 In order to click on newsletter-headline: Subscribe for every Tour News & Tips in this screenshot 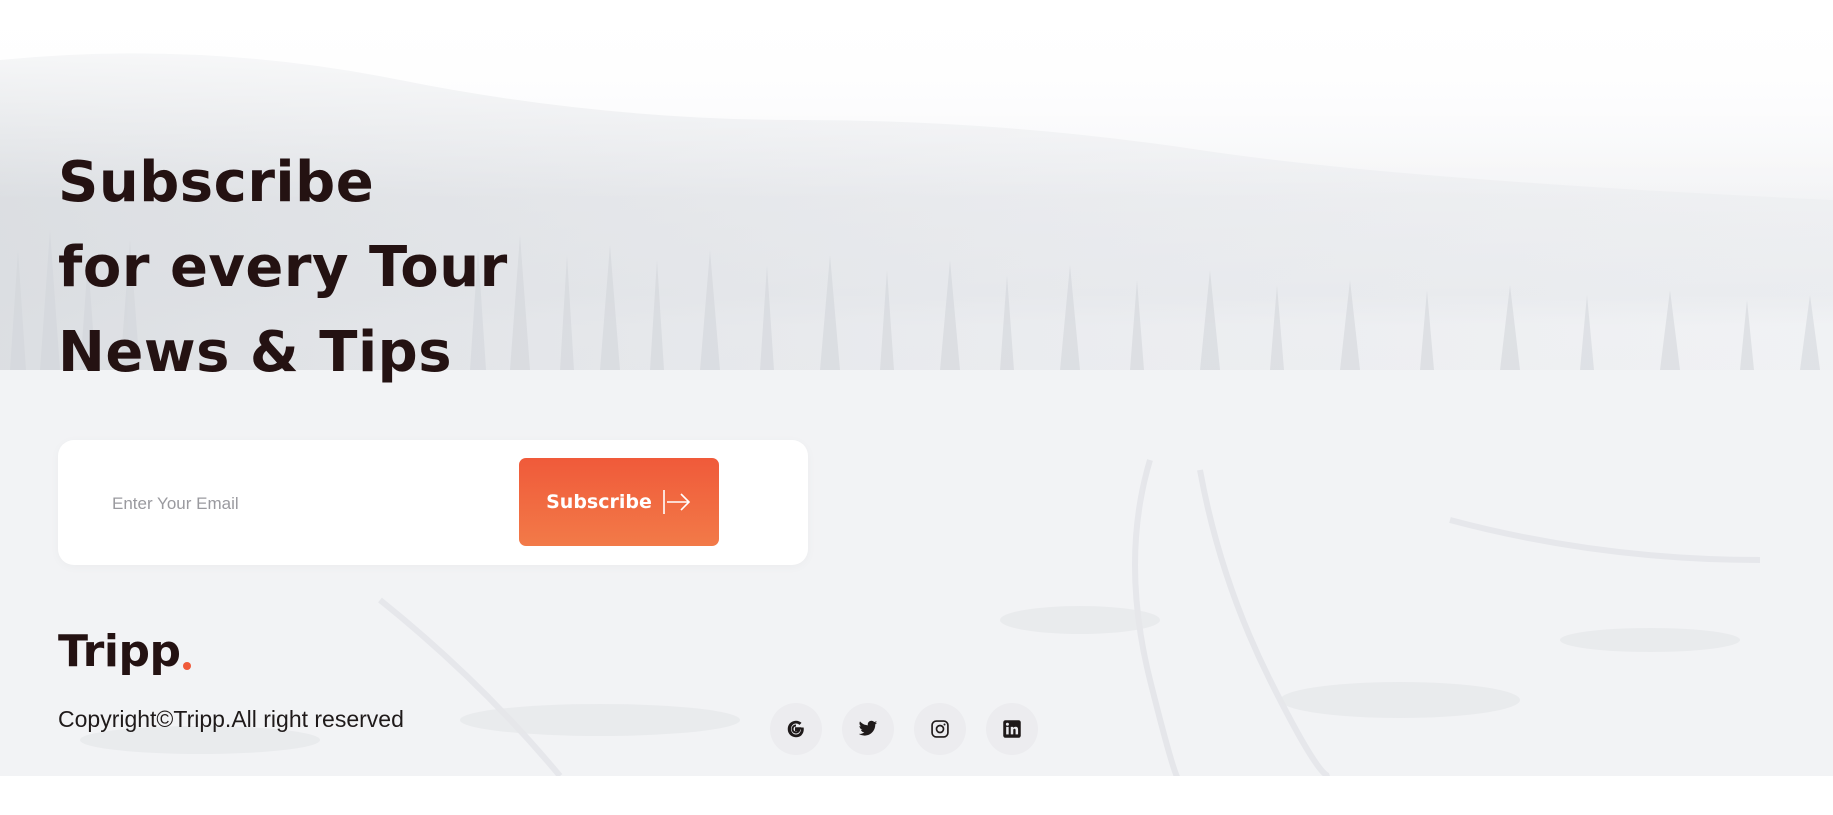, I will do `click(283, 267)`.